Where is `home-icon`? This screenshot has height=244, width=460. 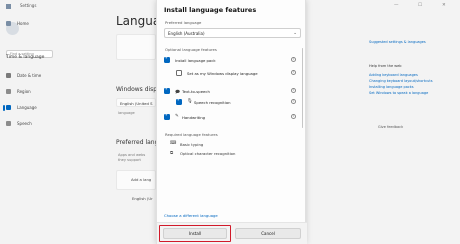 home-icon is located at coordinates (8, 23).